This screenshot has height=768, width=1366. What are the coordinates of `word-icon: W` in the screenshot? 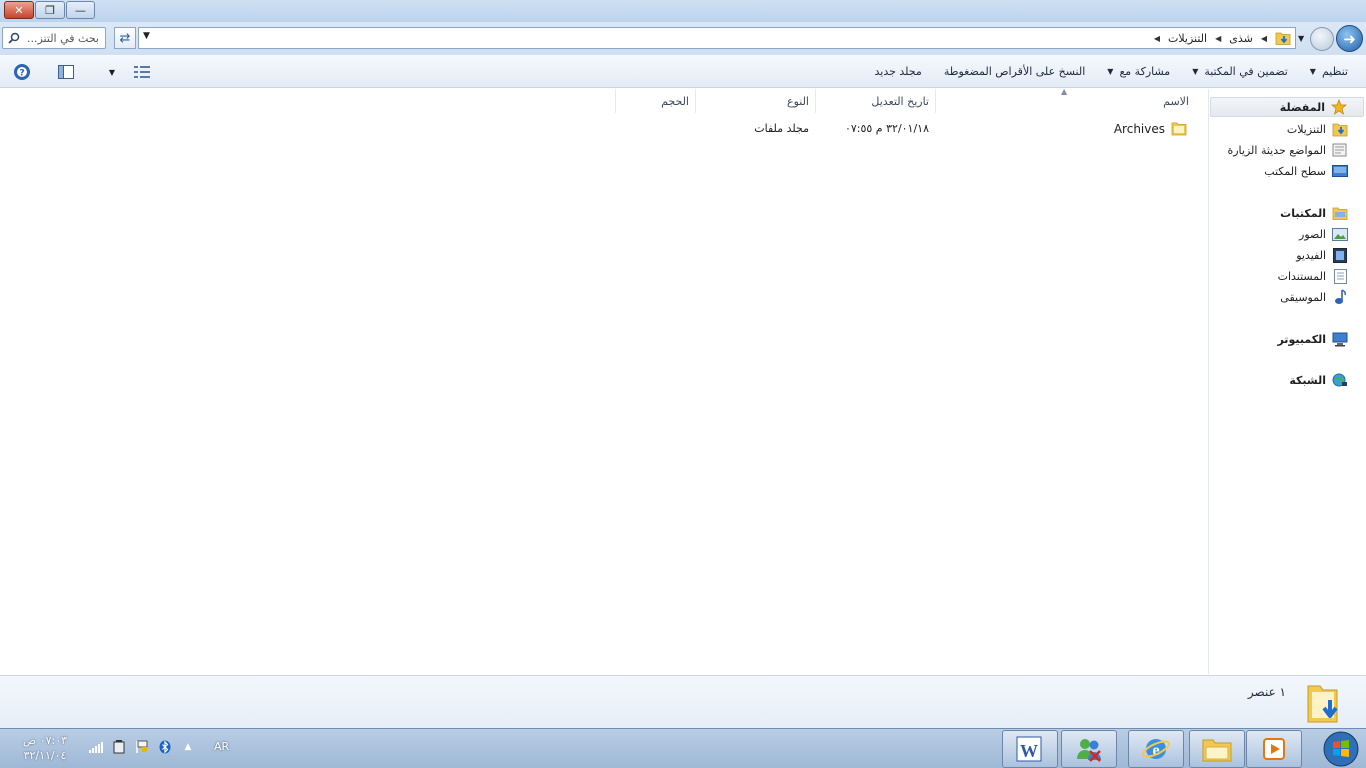 It's located at (1029, 749).